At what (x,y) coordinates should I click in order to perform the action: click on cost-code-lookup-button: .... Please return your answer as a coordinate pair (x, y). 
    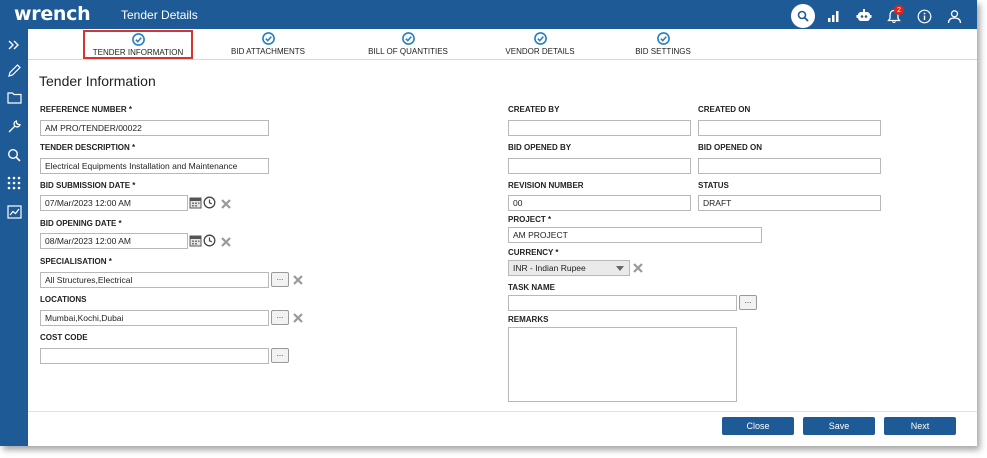
    Looking at the image, I should click on (280, 355).